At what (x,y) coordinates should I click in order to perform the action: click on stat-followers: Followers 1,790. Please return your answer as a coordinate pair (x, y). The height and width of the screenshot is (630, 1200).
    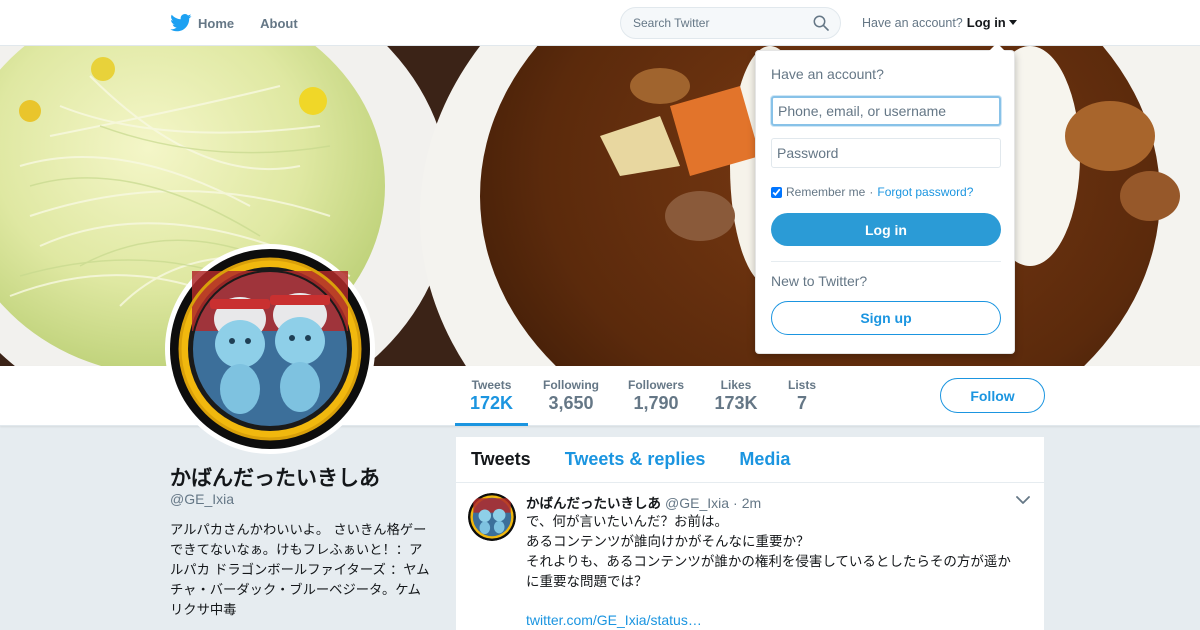
    Looking at the image, I should click on (656, 396).